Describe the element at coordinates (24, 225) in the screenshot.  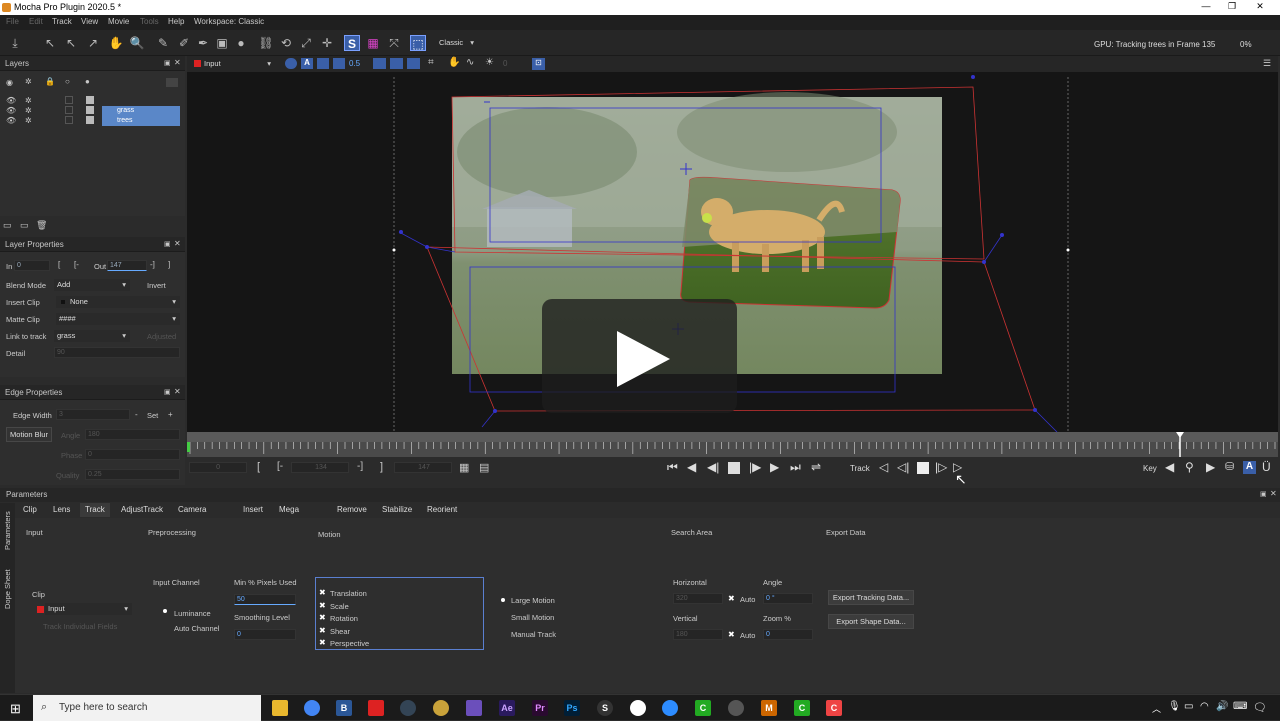
I see `duplicate-layer-icon: ▭` at that location.